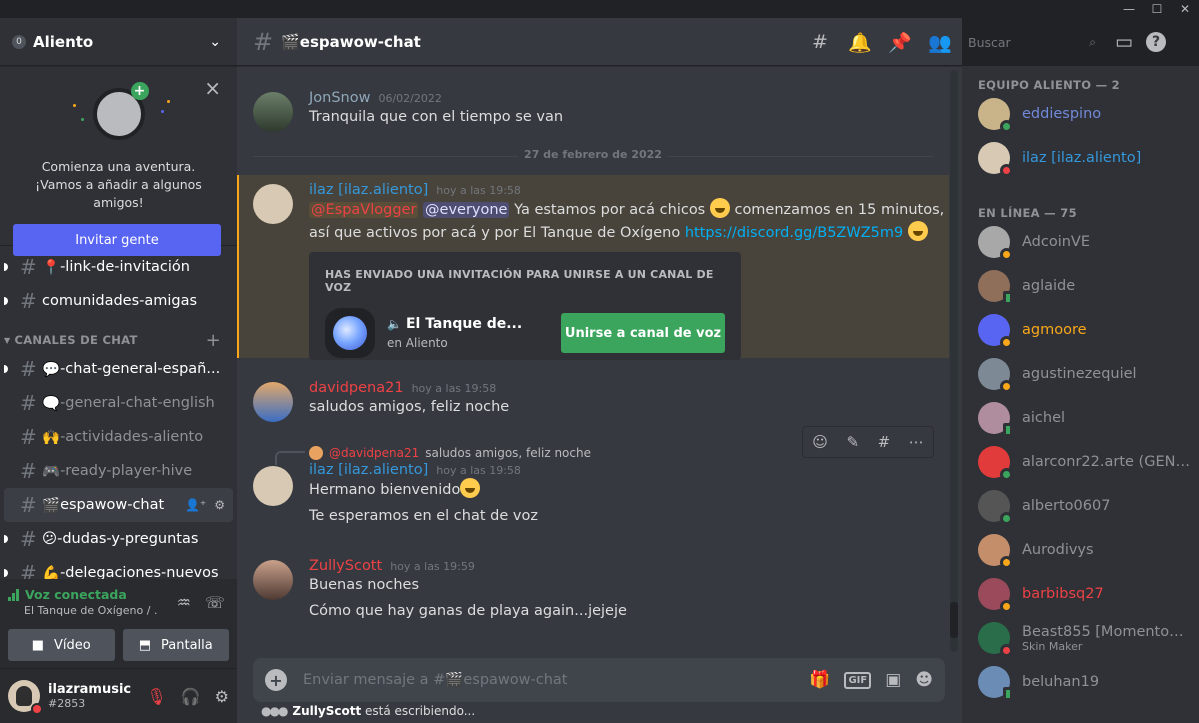  Describe the element at coordinates (156, 696) in the screenshot. I see `mic-muted-icon: 🎙` at that location.